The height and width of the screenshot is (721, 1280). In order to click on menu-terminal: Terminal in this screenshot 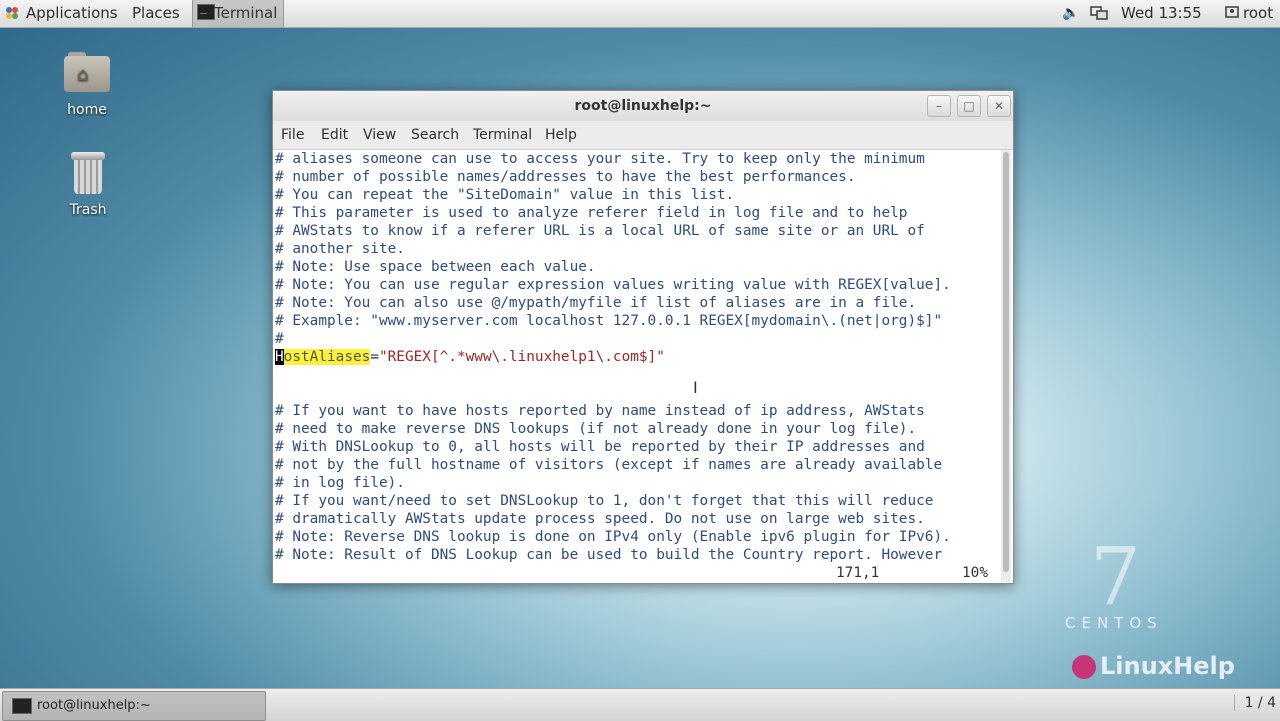, I will do `click(502, 135)`.